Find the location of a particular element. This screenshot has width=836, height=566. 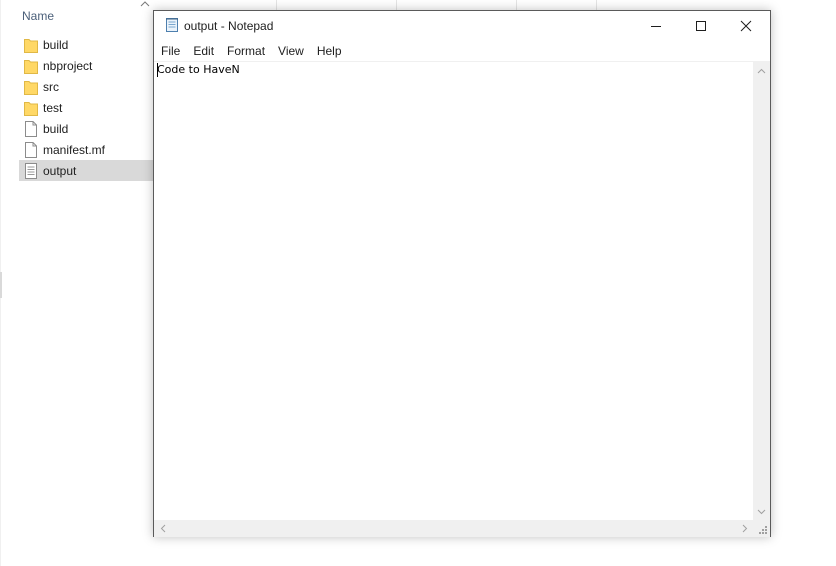

file-row-build-file: build is located at coordinates (86, 128).